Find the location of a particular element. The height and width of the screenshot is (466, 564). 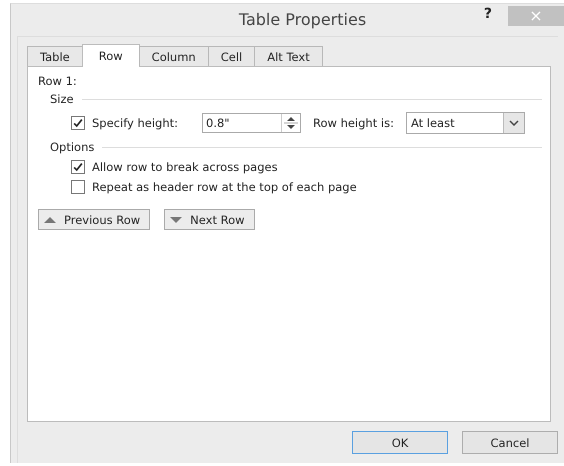

checkbox-label: Repeat as header row at the top of each page is located at coordinates (224, 187).